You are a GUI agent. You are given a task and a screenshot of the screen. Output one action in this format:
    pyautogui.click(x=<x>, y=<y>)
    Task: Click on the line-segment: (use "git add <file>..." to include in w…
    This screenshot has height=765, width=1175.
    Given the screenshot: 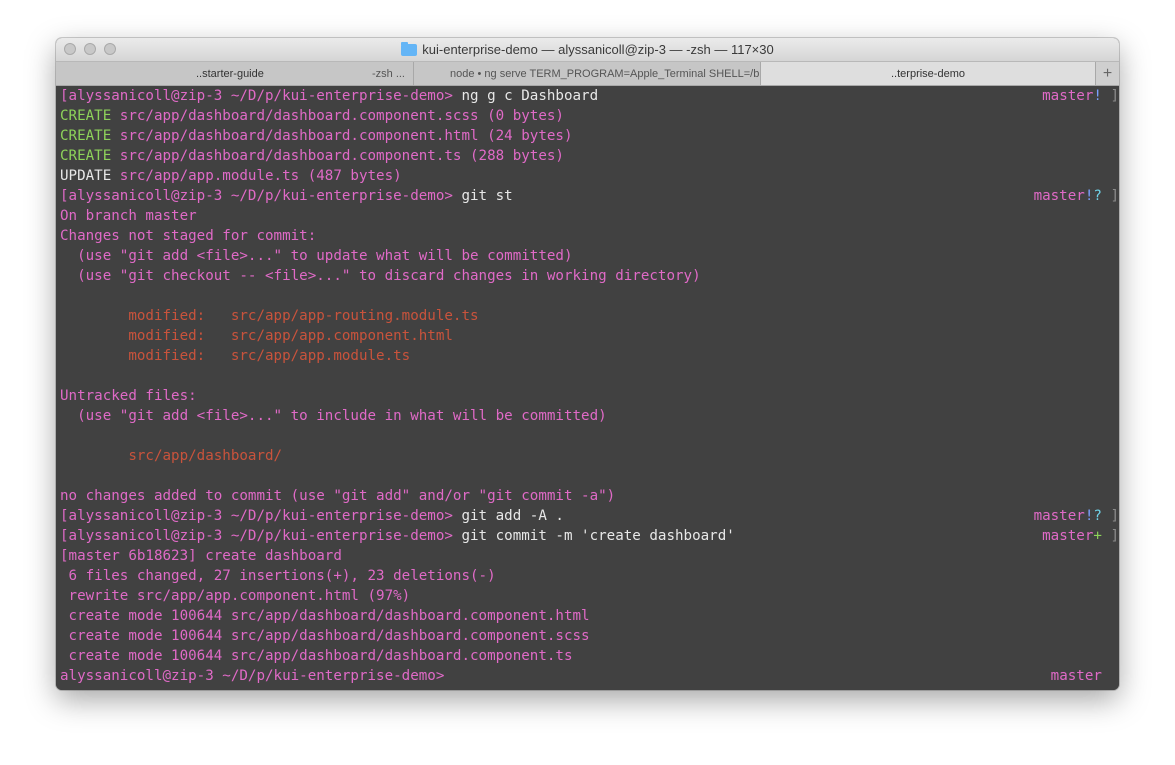 What is the action you would take?
    pyautogui.click(x=333, y=416)
    